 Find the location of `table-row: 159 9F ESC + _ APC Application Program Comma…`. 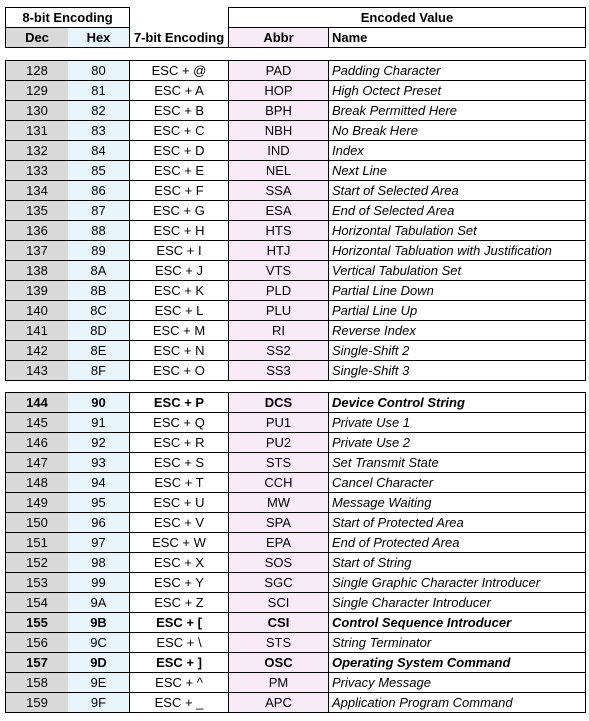

table-row: 159 9F ESC + _ APC Application Program Comma… is located at coordinates (295, 702).